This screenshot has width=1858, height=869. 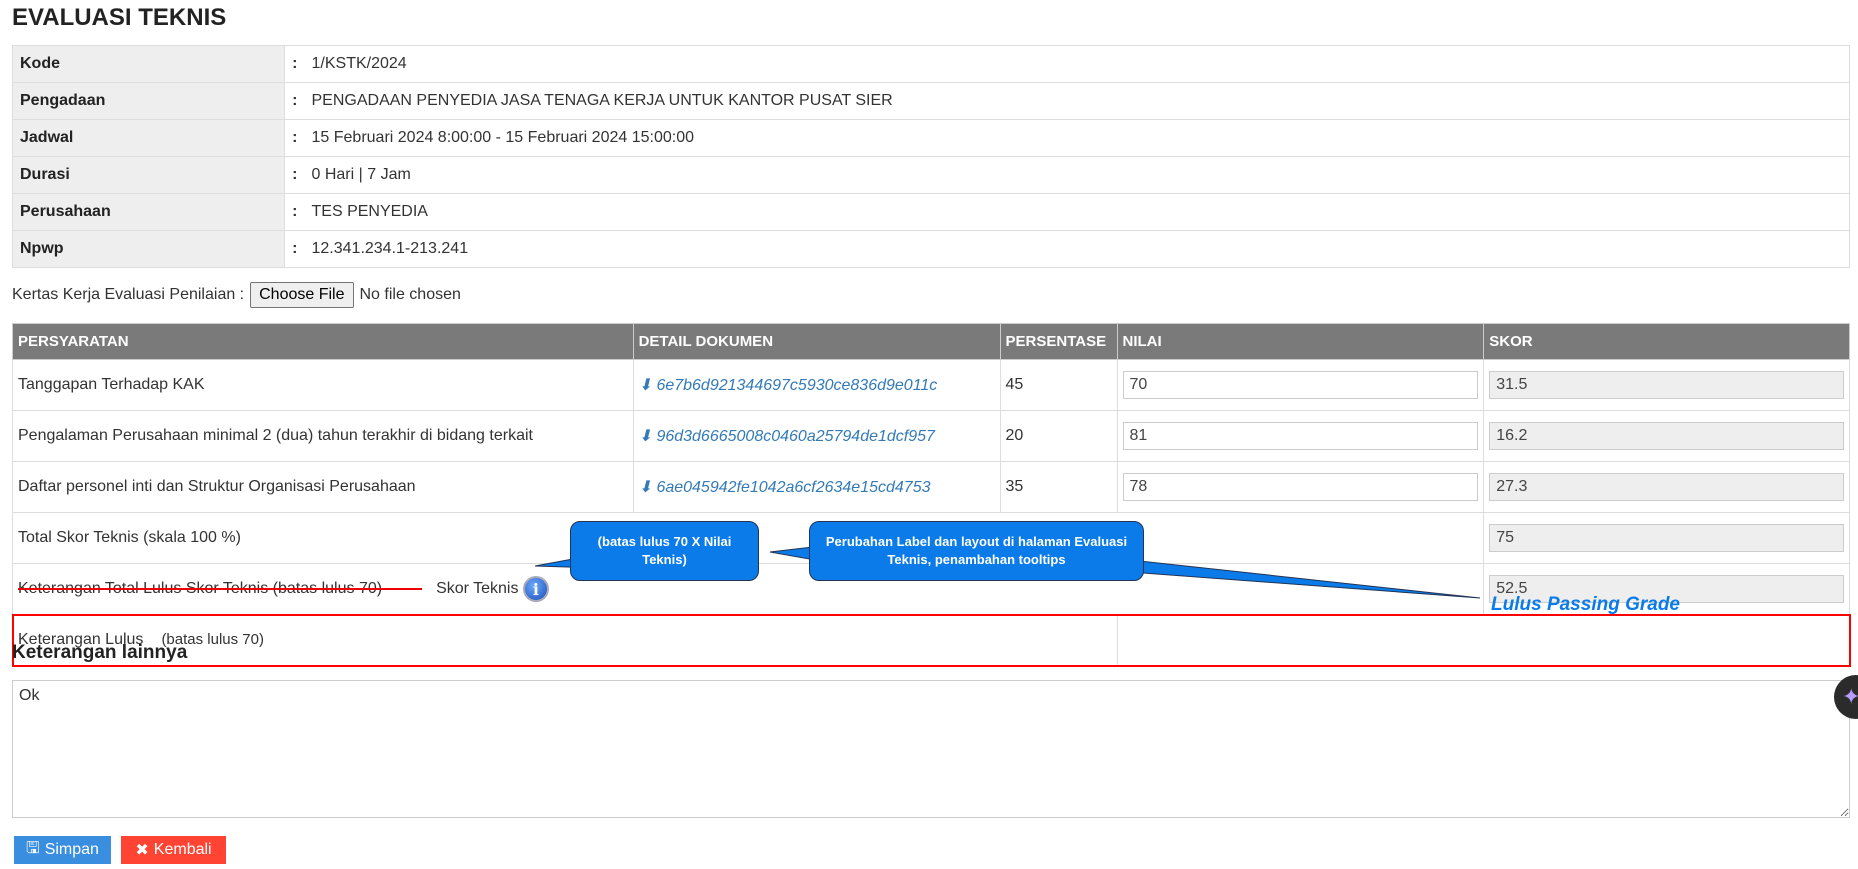 I want to click on callout-two-tail-b, so click(x=1305, y=579).